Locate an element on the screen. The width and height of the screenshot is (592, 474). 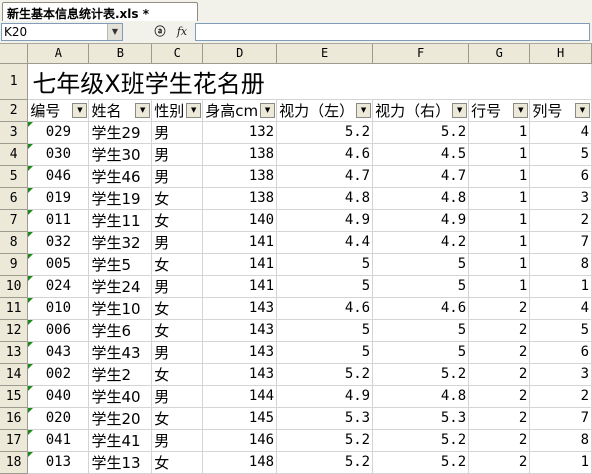
row-header: 14 is located at coordinates (14, 374).